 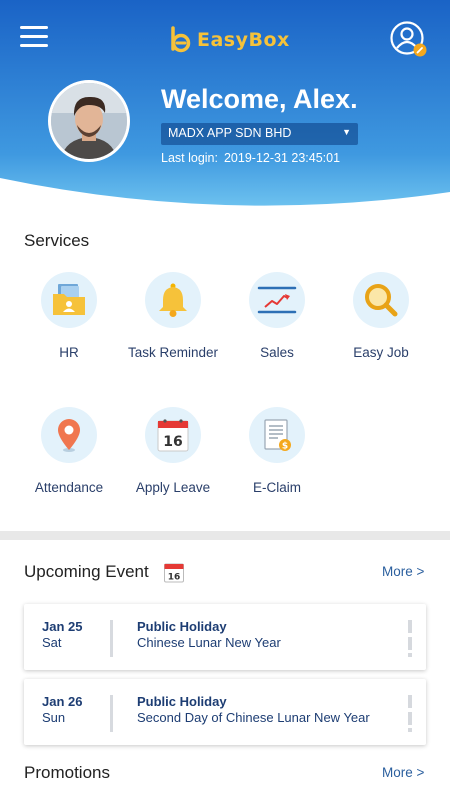 I want to click on service-e-claim: $ E-Claim, so click(x=277, y=451).